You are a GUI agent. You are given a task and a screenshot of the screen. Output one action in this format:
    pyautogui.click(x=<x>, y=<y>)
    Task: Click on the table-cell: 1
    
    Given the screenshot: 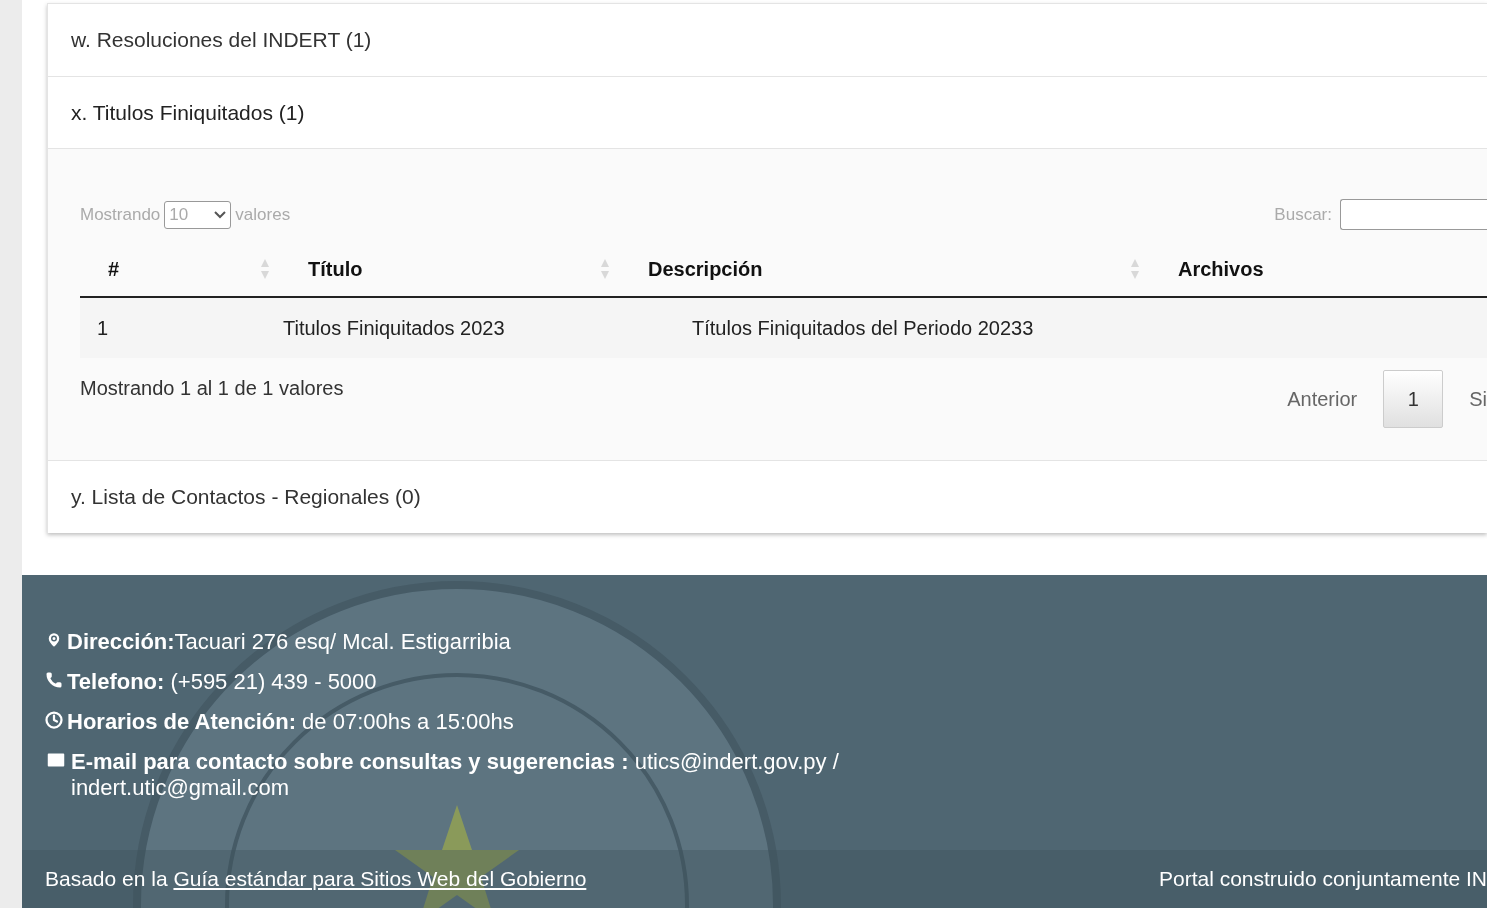 What is the action you would take?
    pyautogui.click(x=103, y=328)
    